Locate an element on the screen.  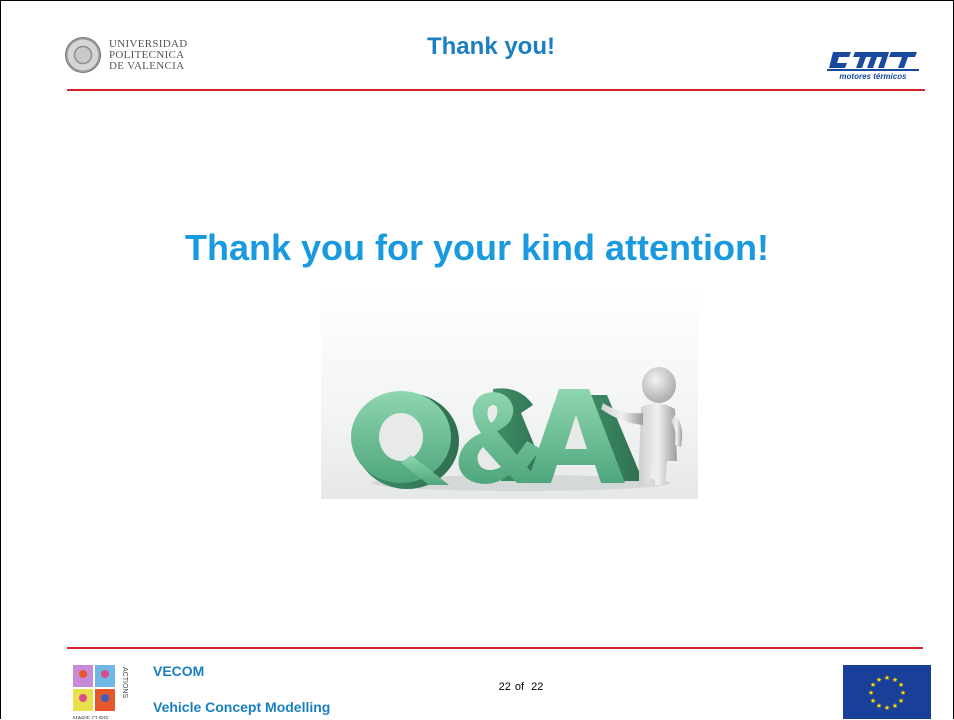
upv-line-2: POLITECNICA is located at coordinates (147, 54).